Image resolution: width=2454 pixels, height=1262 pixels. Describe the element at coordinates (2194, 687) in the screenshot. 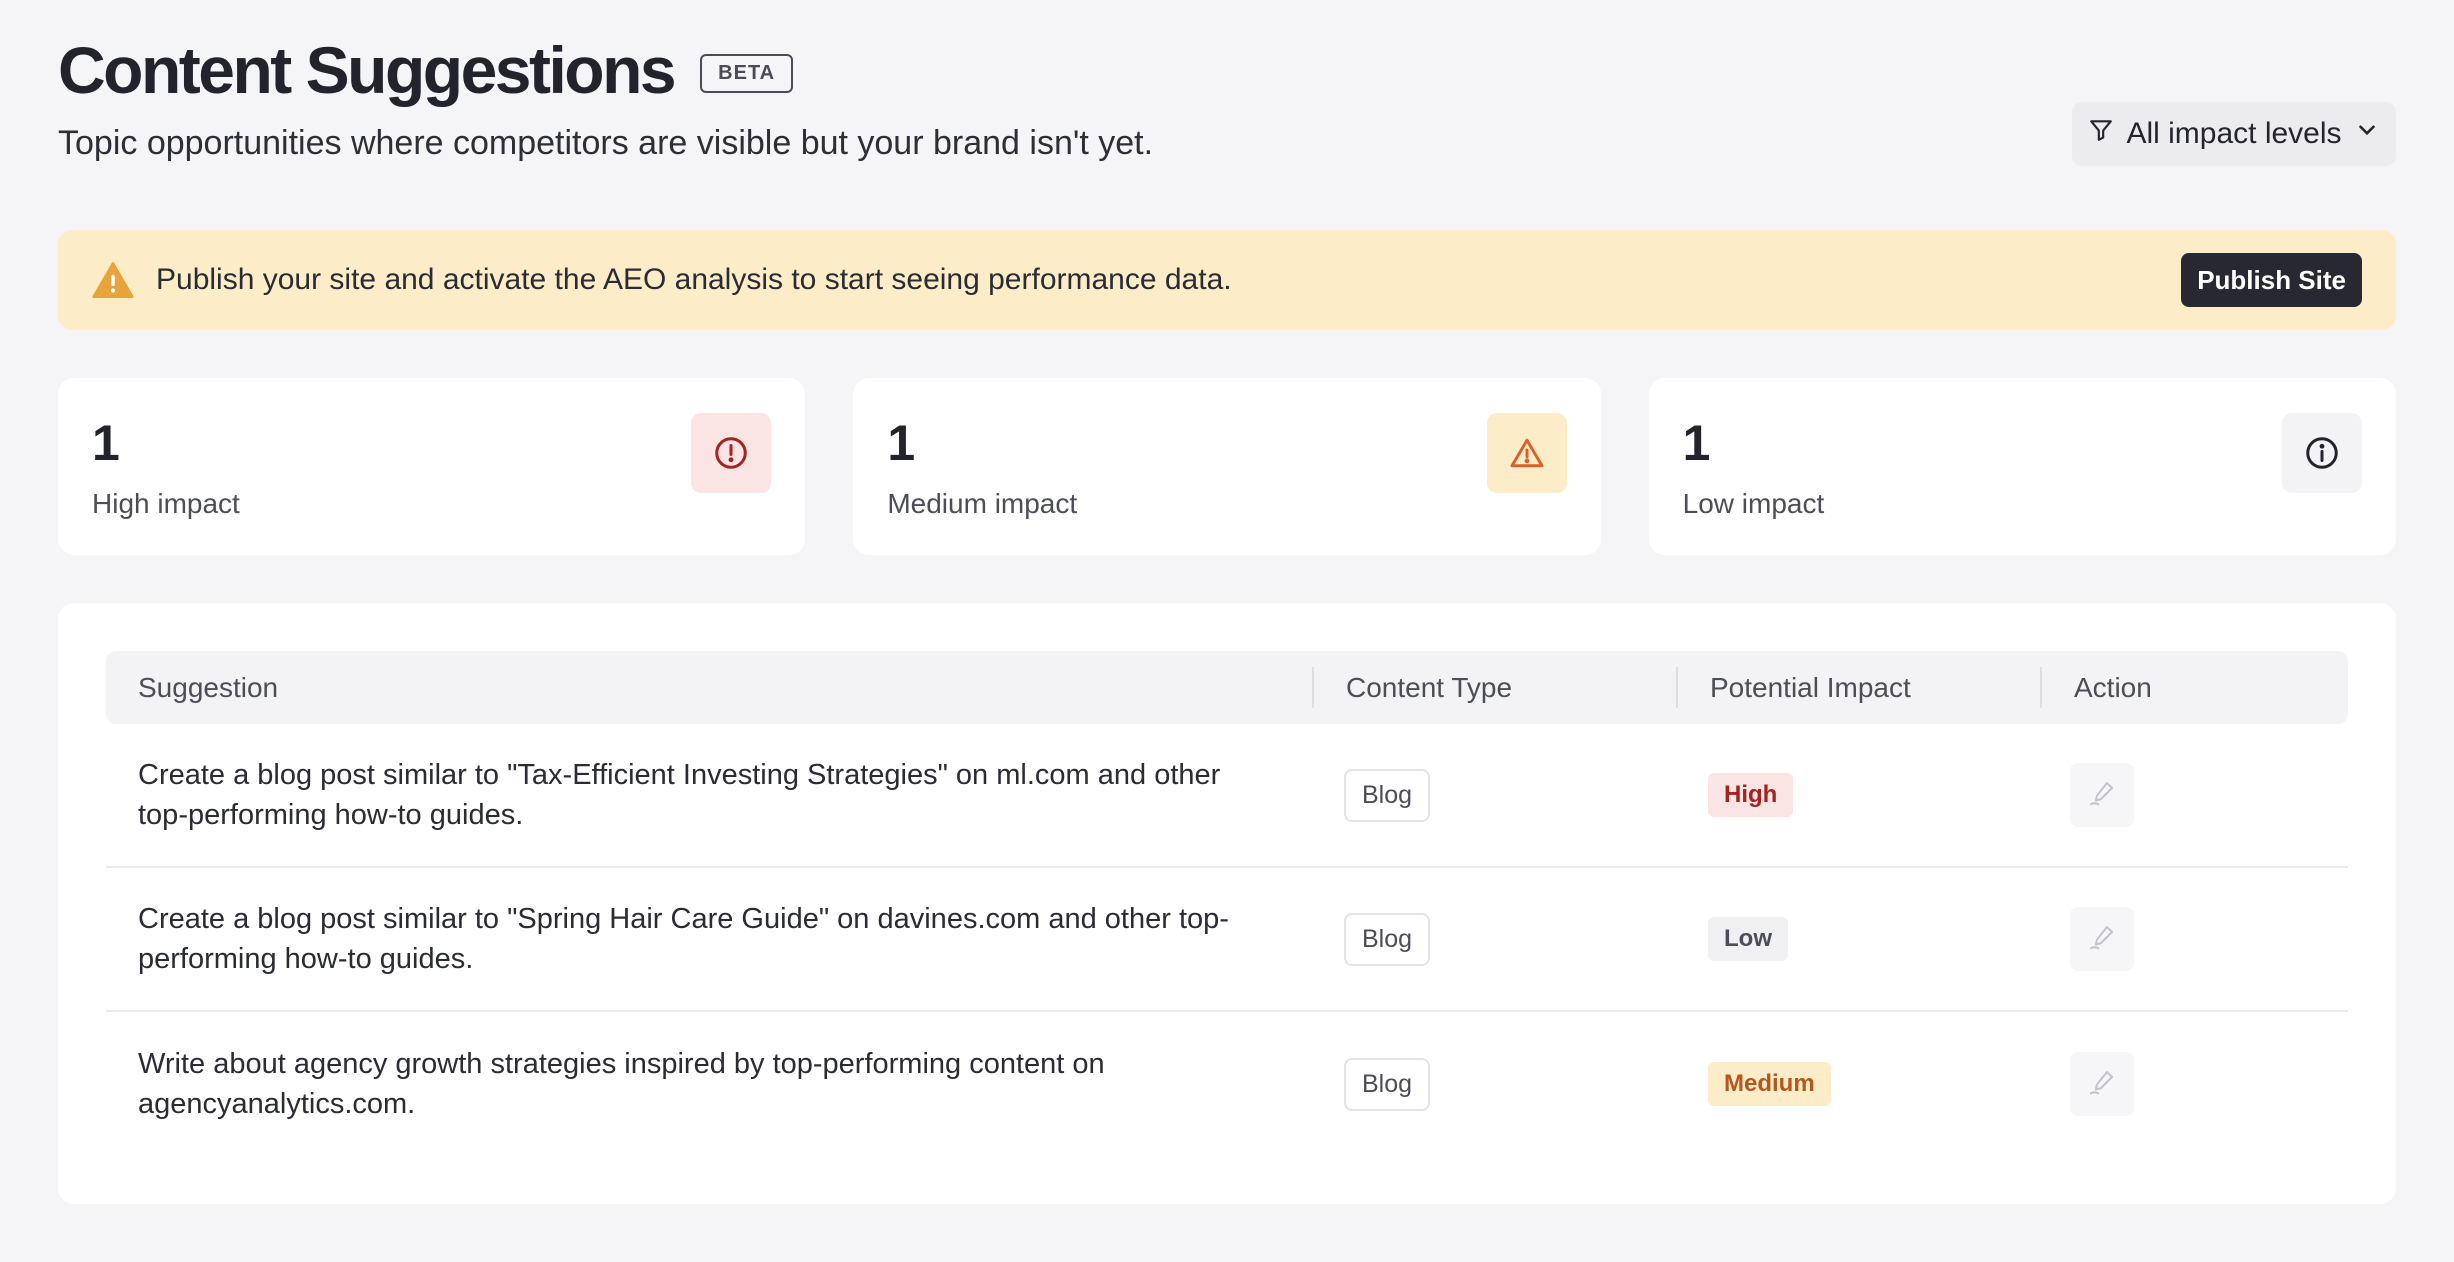

I see `column-header-action: Action` at that location.